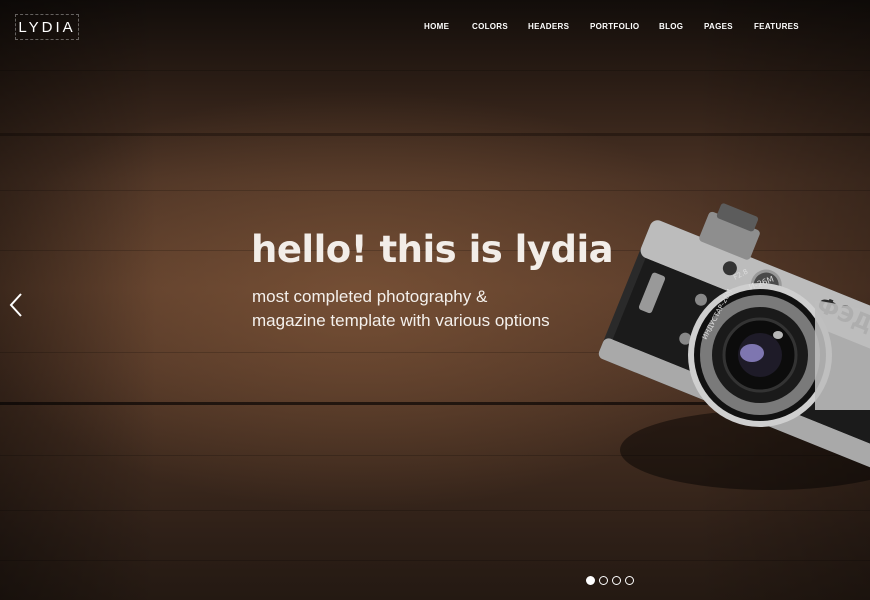 This screenshot has height=600, width=870. I want to click on hero-headline: hello! this is lydia, so click(432, 249).